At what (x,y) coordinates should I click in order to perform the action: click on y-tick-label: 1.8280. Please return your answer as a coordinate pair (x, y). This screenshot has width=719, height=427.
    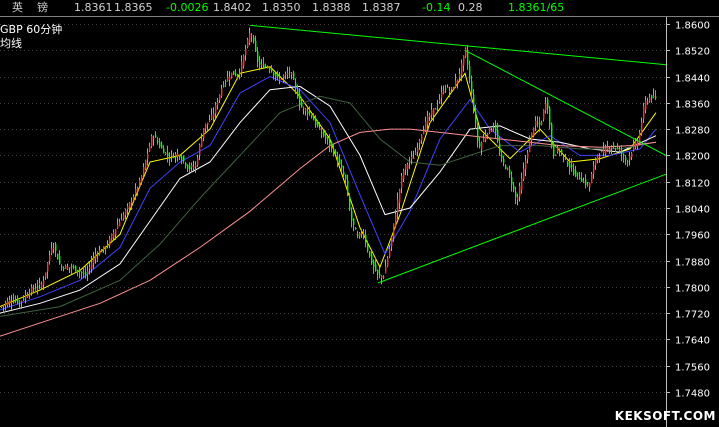
    Looking at the image, I should click on (692, 131).